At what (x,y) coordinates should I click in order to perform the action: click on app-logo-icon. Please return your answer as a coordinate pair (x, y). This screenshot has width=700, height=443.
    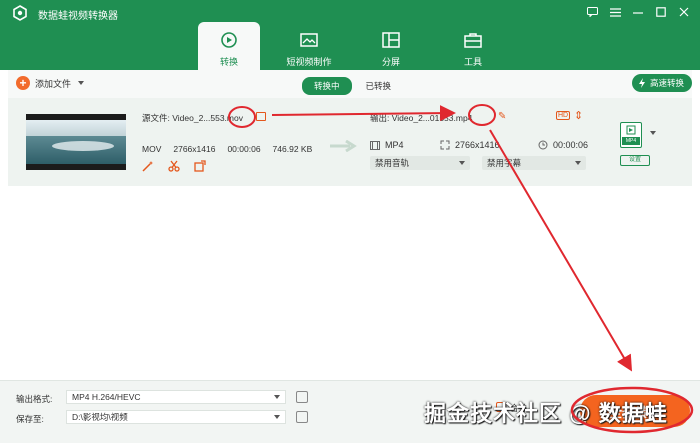
    Looking at the image, I should click on (20, 13).